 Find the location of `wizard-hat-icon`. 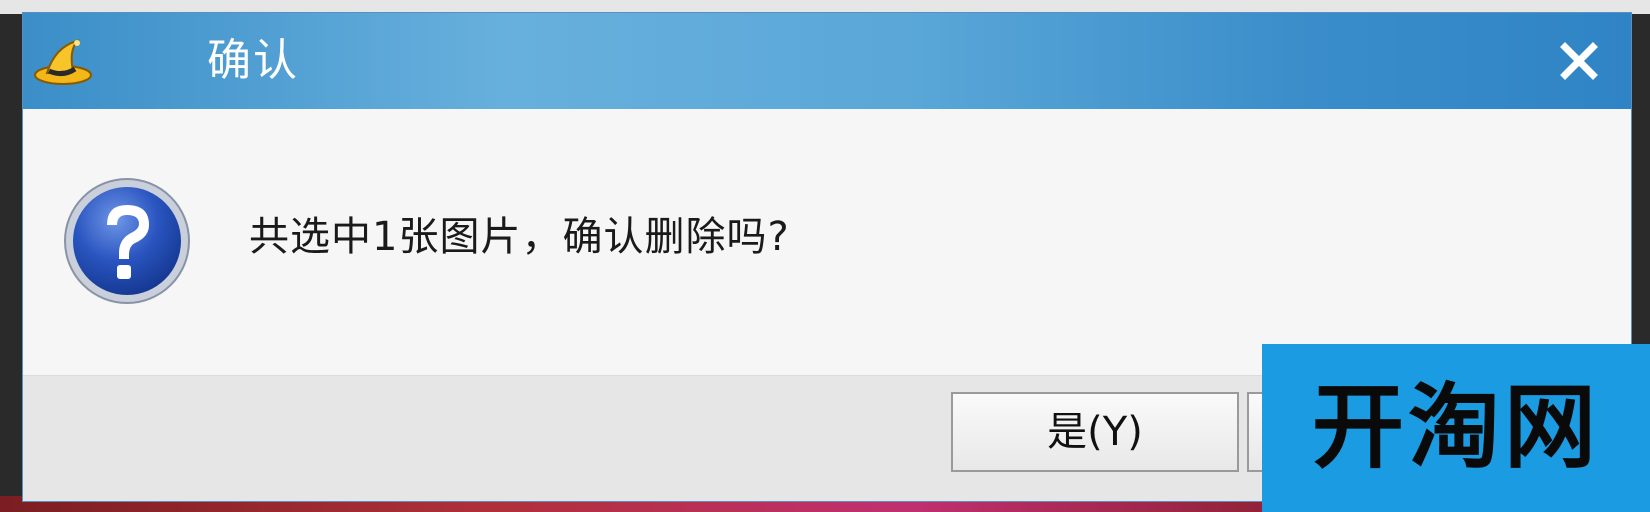

wizard-hat-icon is located at coordinates (63, 62).